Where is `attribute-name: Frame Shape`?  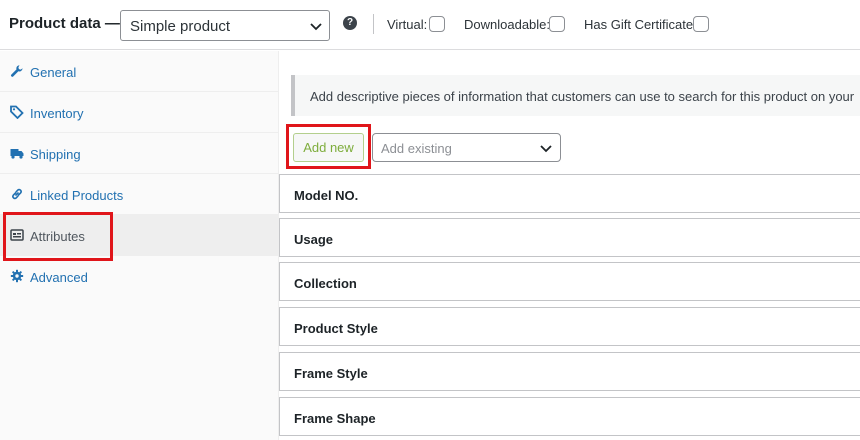 attribute-name: Frame Shape is located at coordinates (335, 418).